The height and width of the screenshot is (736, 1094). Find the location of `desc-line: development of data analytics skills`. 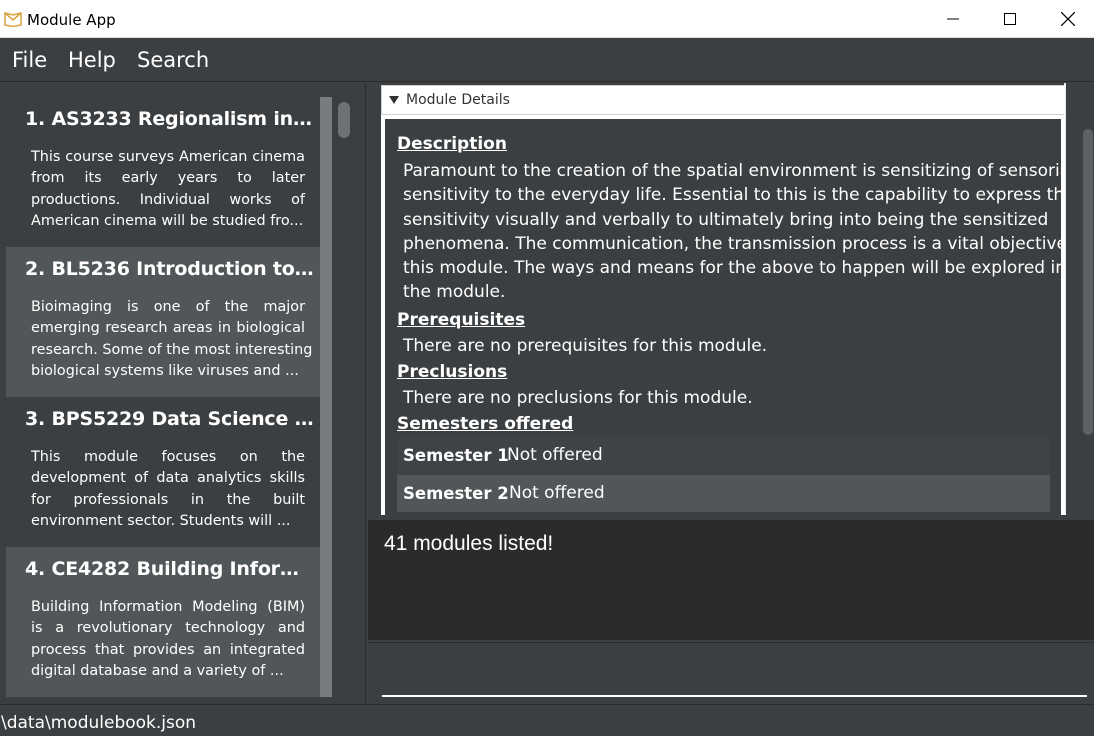

desc-line: development of data analytics skills is located at coordinates (168, 478).